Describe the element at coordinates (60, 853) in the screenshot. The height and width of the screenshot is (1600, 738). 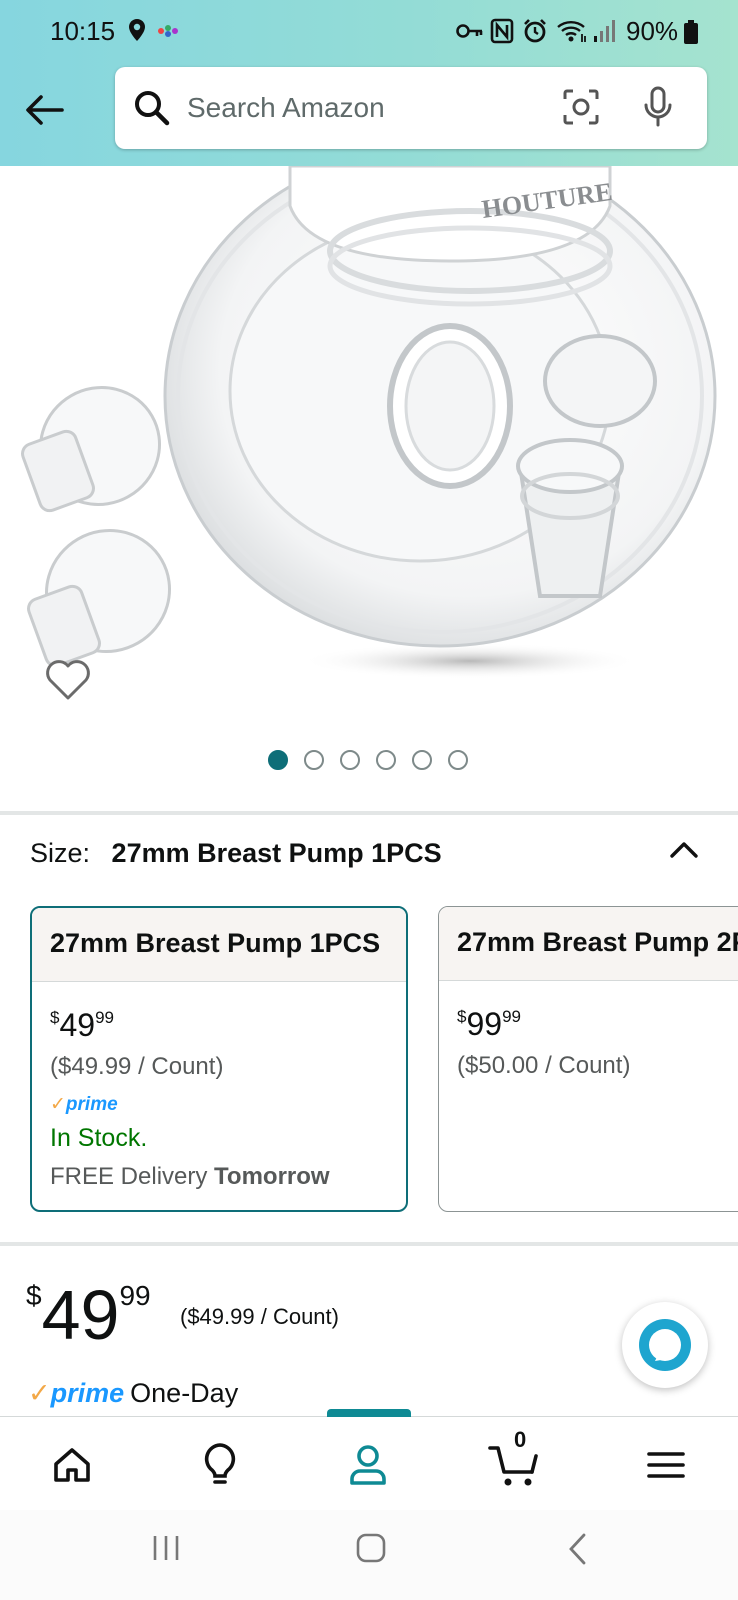
I see `size-label: Size:` at that location.